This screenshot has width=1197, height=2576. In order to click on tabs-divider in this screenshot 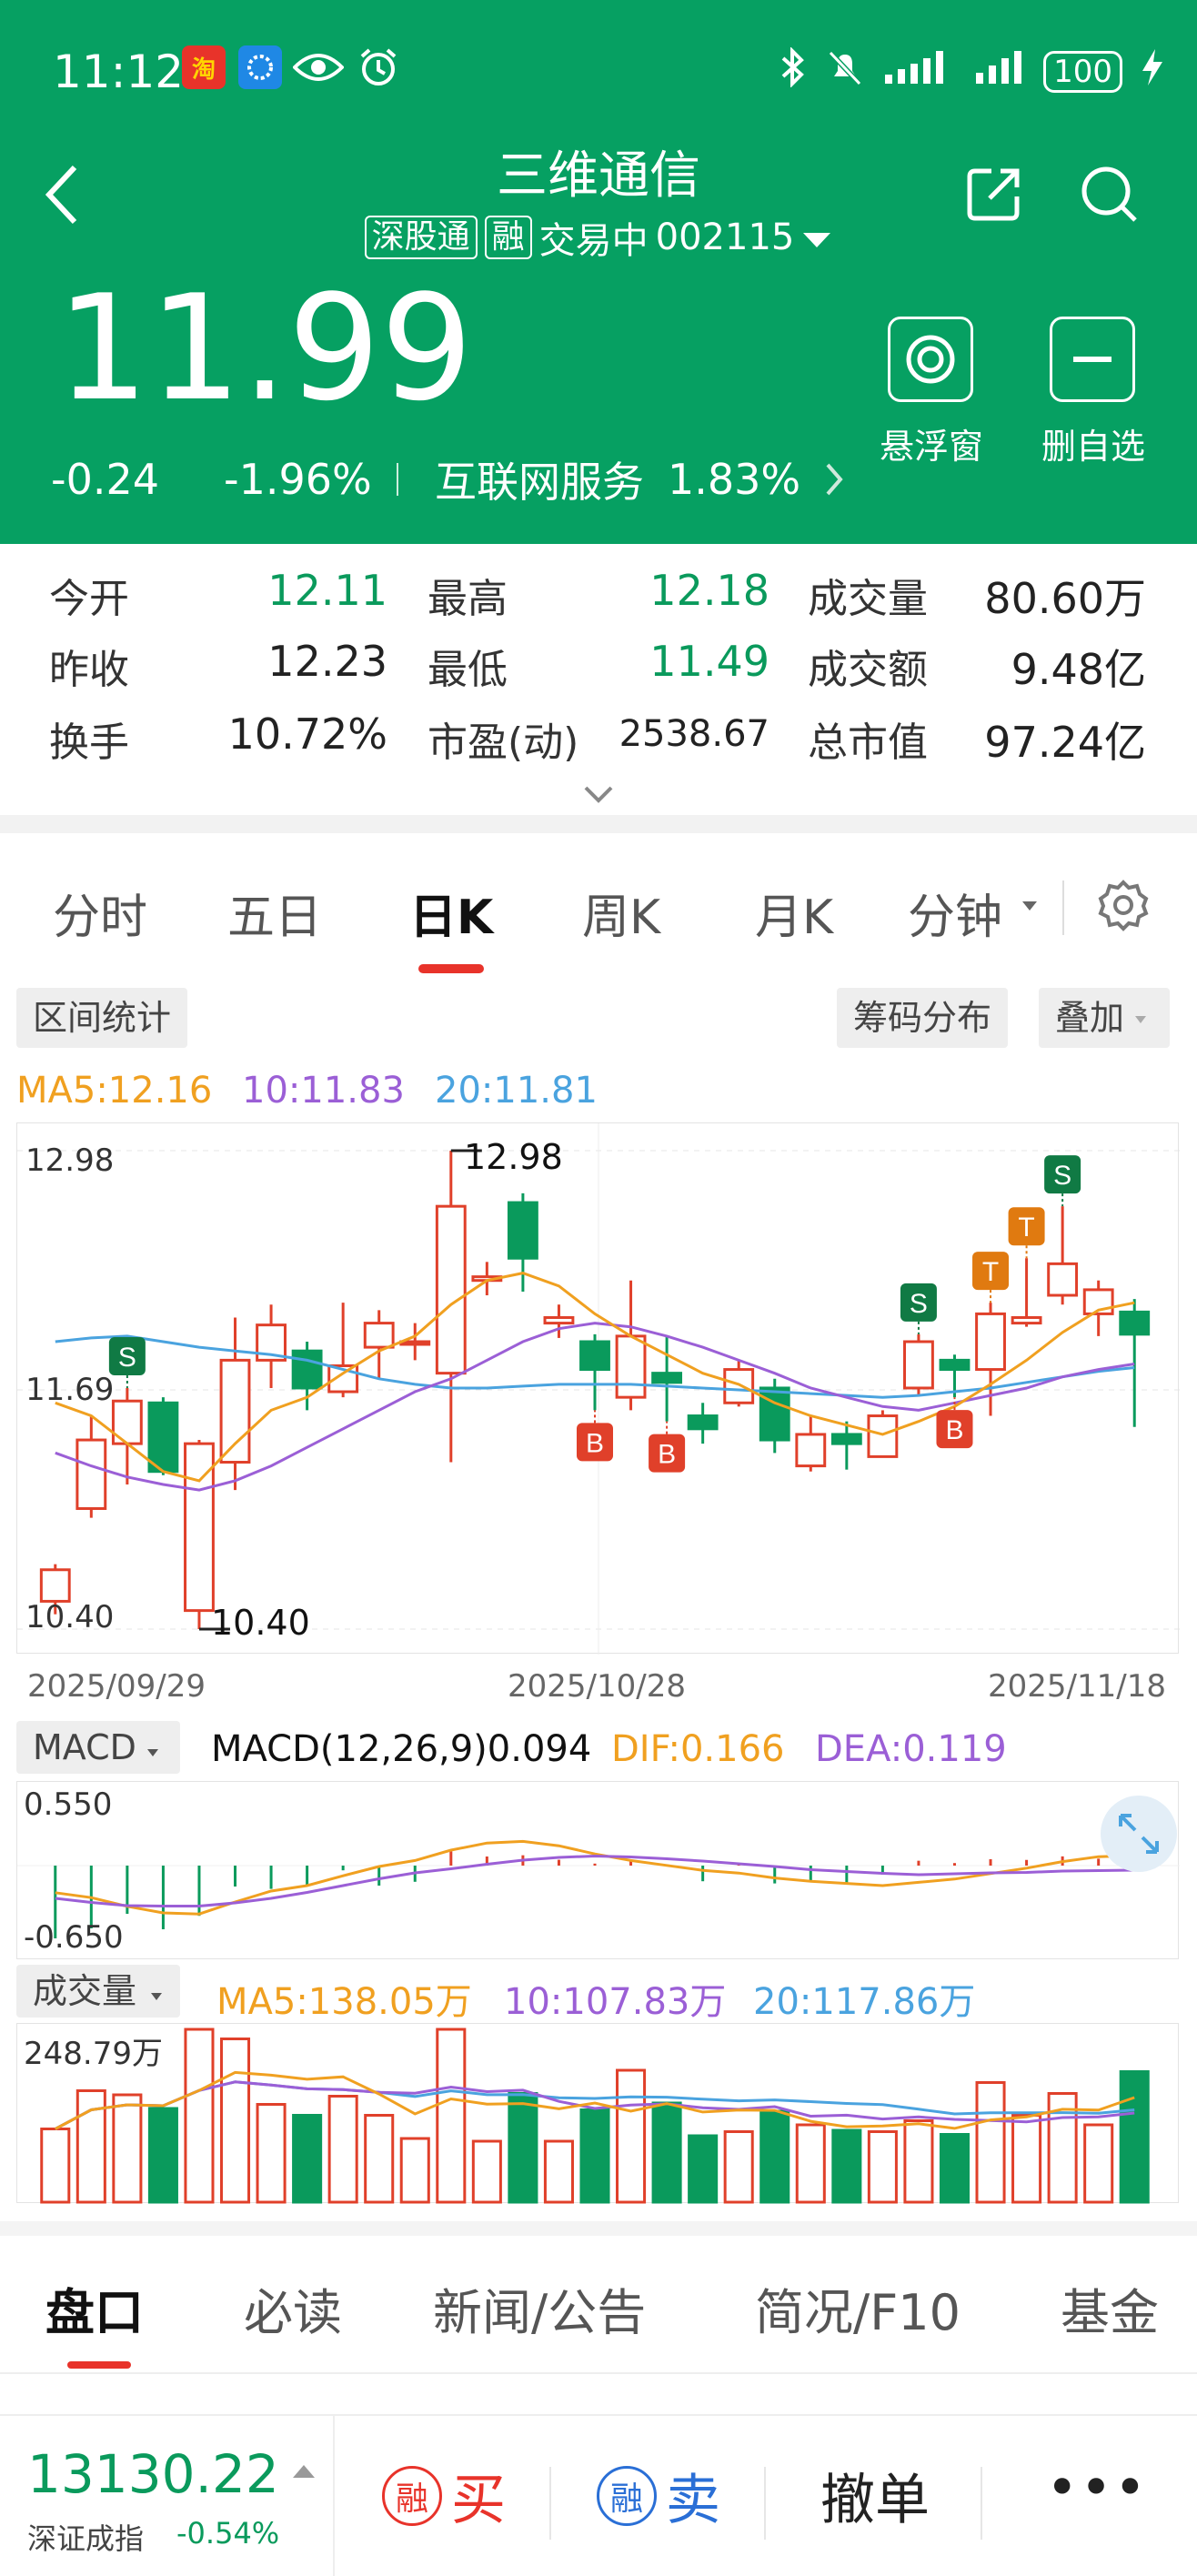, I will do `click(598, 2373)`.